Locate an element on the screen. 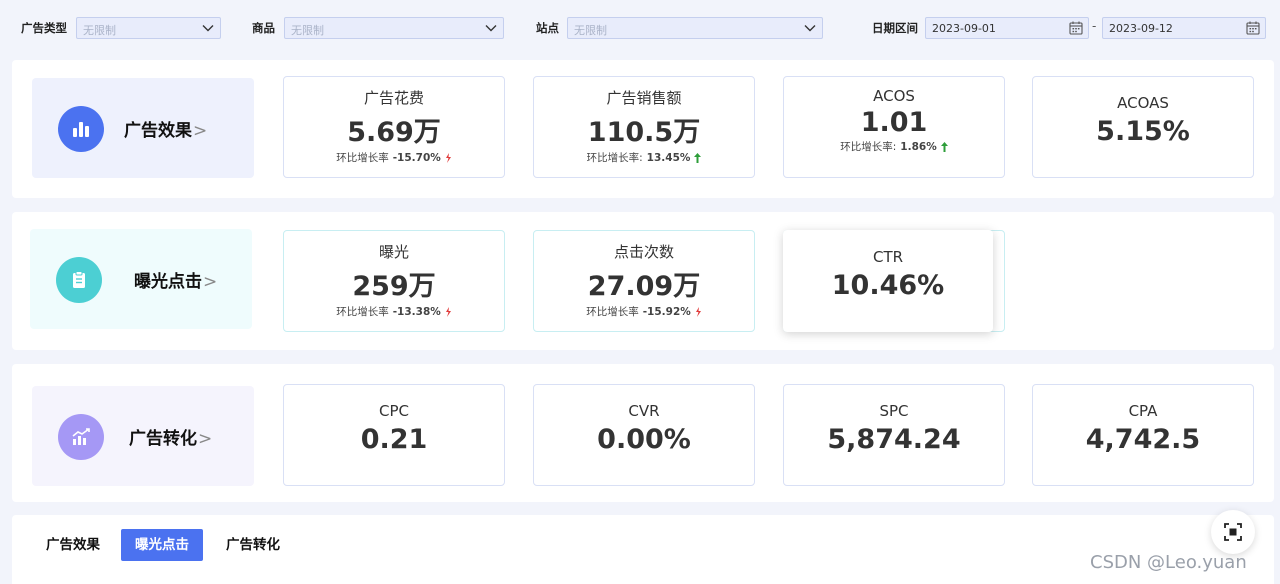 This screenshot has width=1280, height=584. date-start-input: 2023-09-01 is located at coordinates (1007, 28).